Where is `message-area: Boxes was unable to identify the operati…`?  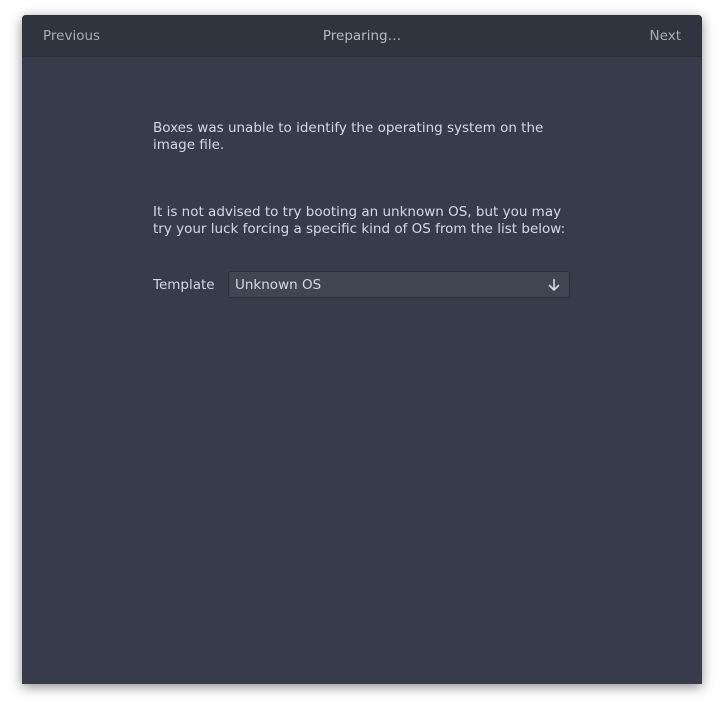
message-area: Boxes was unable to identify the operati… is located at coordinates (368, 179).